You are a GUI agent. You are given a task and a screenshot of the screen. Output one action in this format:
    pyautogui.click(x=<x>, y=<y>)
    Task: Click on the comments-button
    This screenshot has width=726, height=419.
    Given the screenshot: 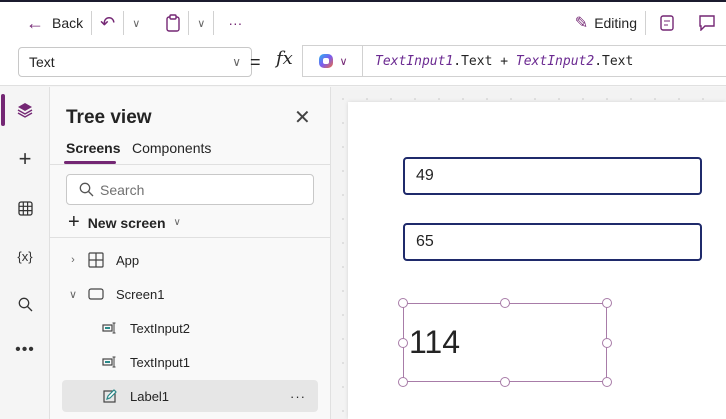 What is the action you would take?
    pyautogui.click(x=707, y=23)
    